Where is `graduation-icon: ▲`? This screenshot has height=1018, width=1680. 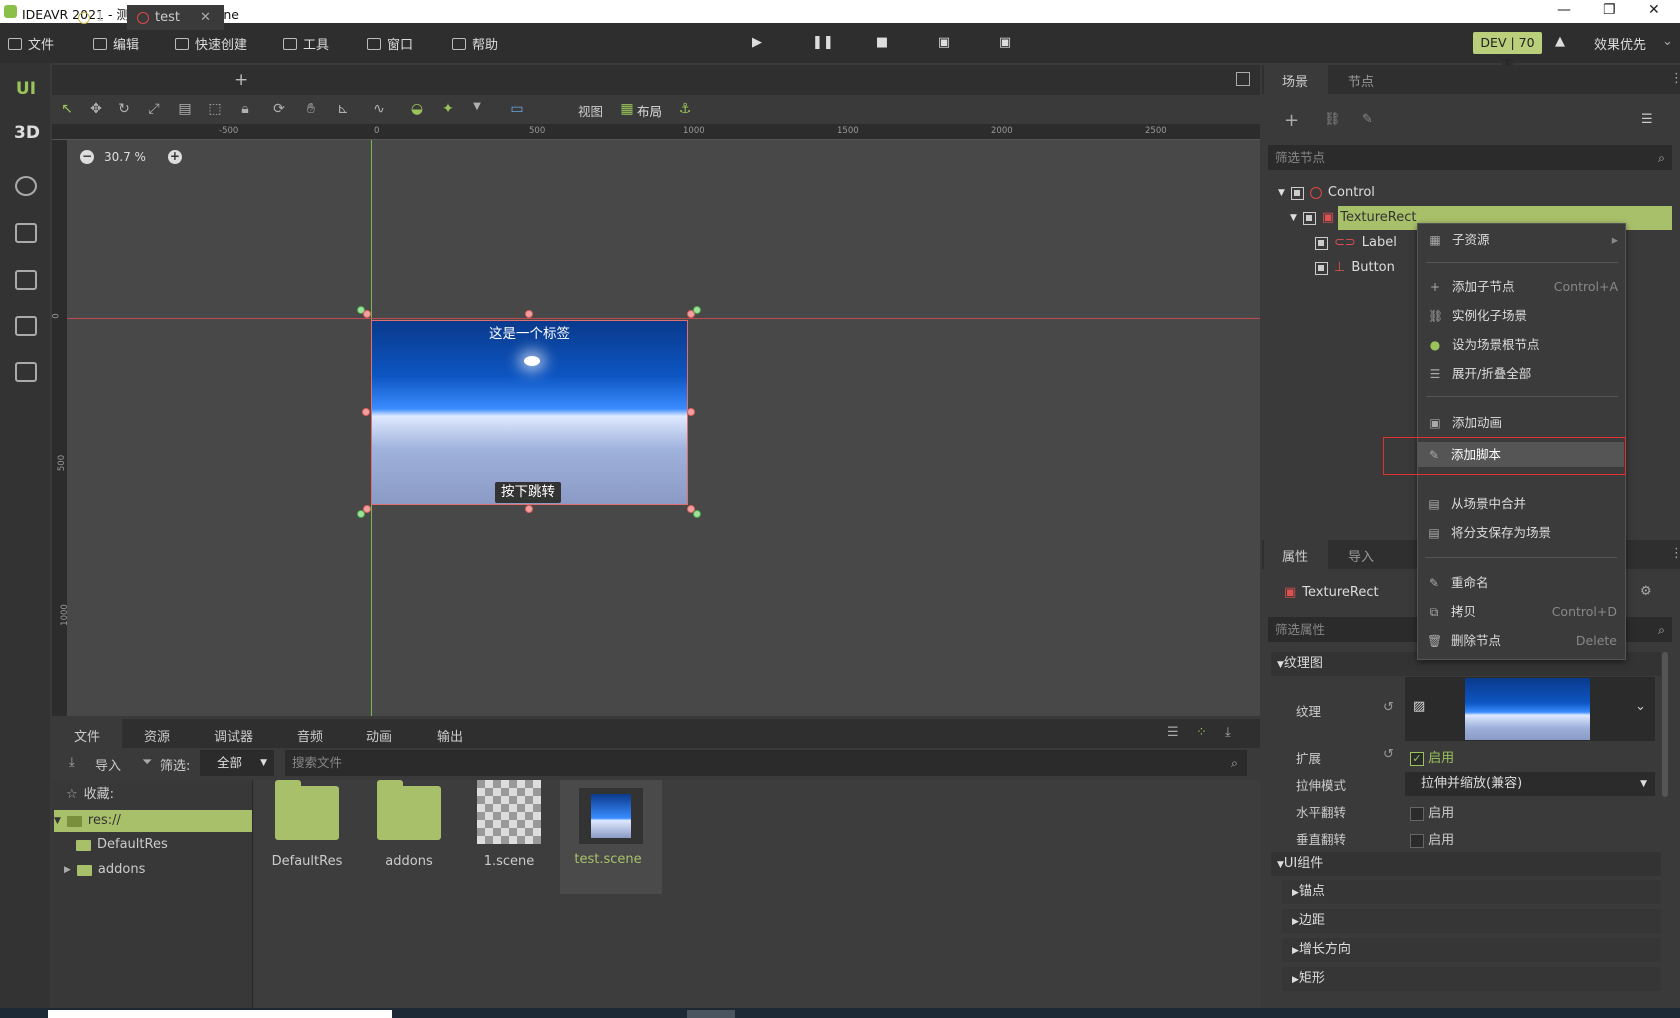 graduation-icon: ▲ is located at coordinates (1560, 42).